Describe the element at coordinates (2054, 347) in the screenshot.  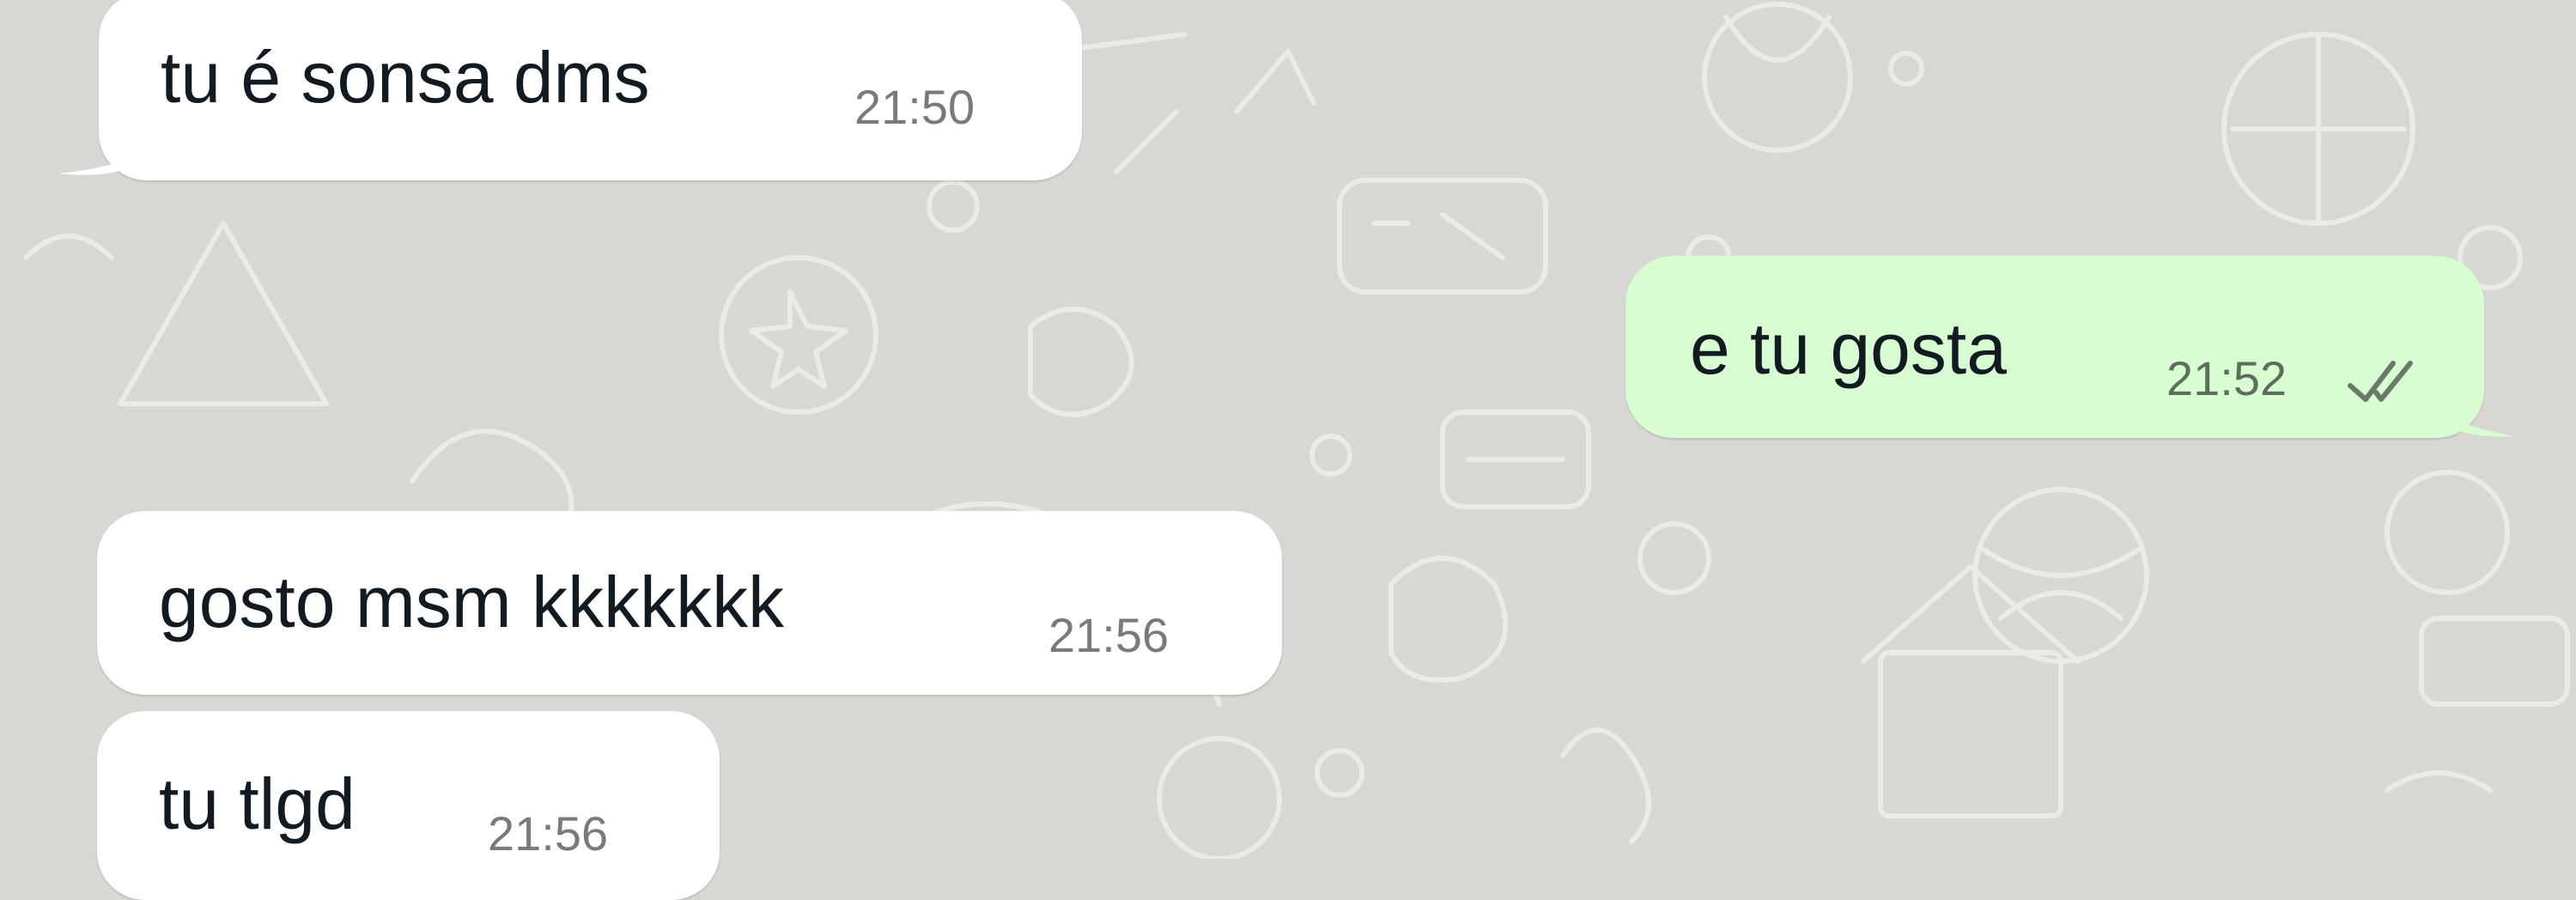
I see `message-bubble-outgoing: e tu gosta 21:52` at that location.